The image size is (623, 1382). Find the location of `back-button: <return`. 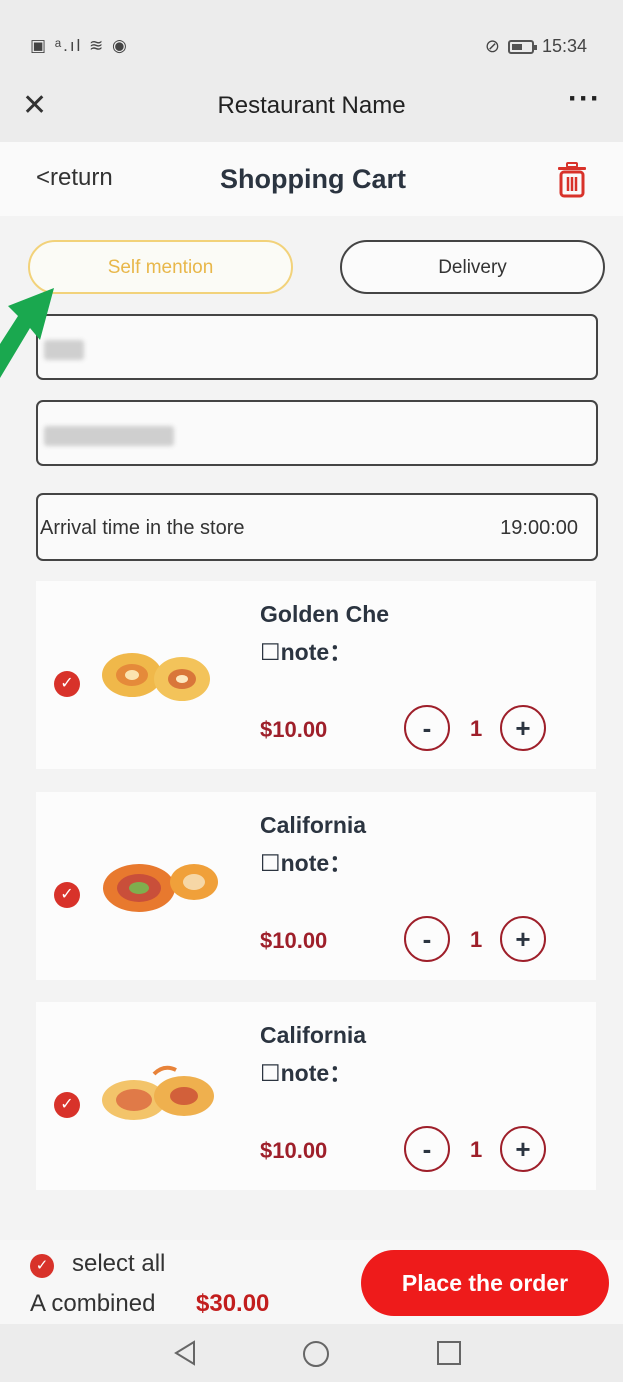

back-button: <return is located at coordinates (74, 178).